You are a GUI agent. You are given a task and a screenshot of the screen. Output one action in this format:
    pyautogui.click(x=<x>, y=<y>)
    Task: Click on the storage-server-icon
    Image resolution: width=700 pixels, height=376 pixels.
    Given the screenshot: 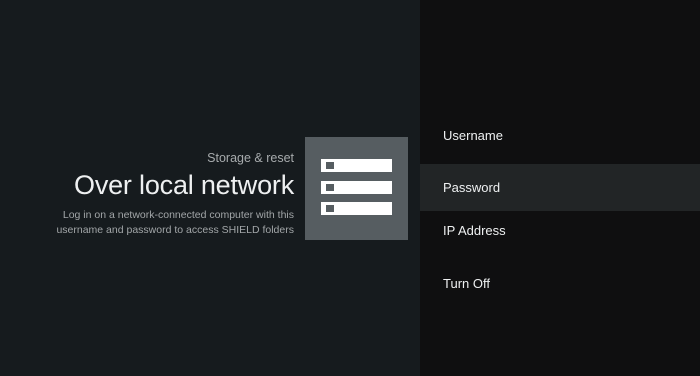 What is the action you would take?
    pyautogui.click(x=356, y=188)
    